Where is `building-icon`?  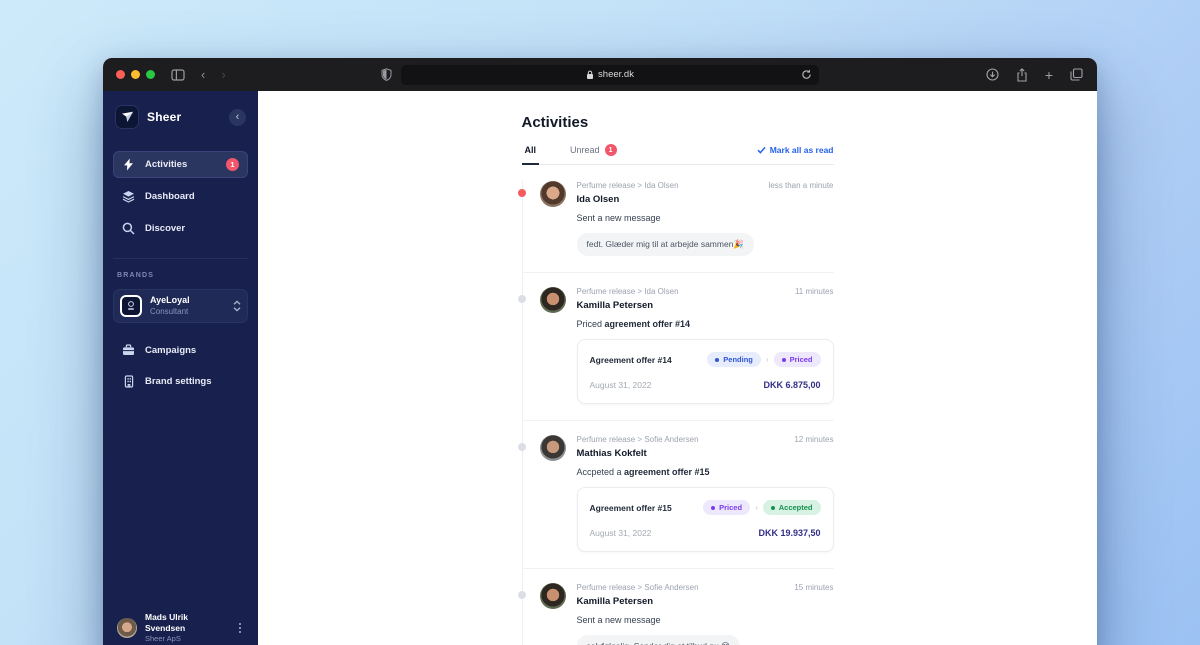
building-icon is located at coordinates (128, 381).